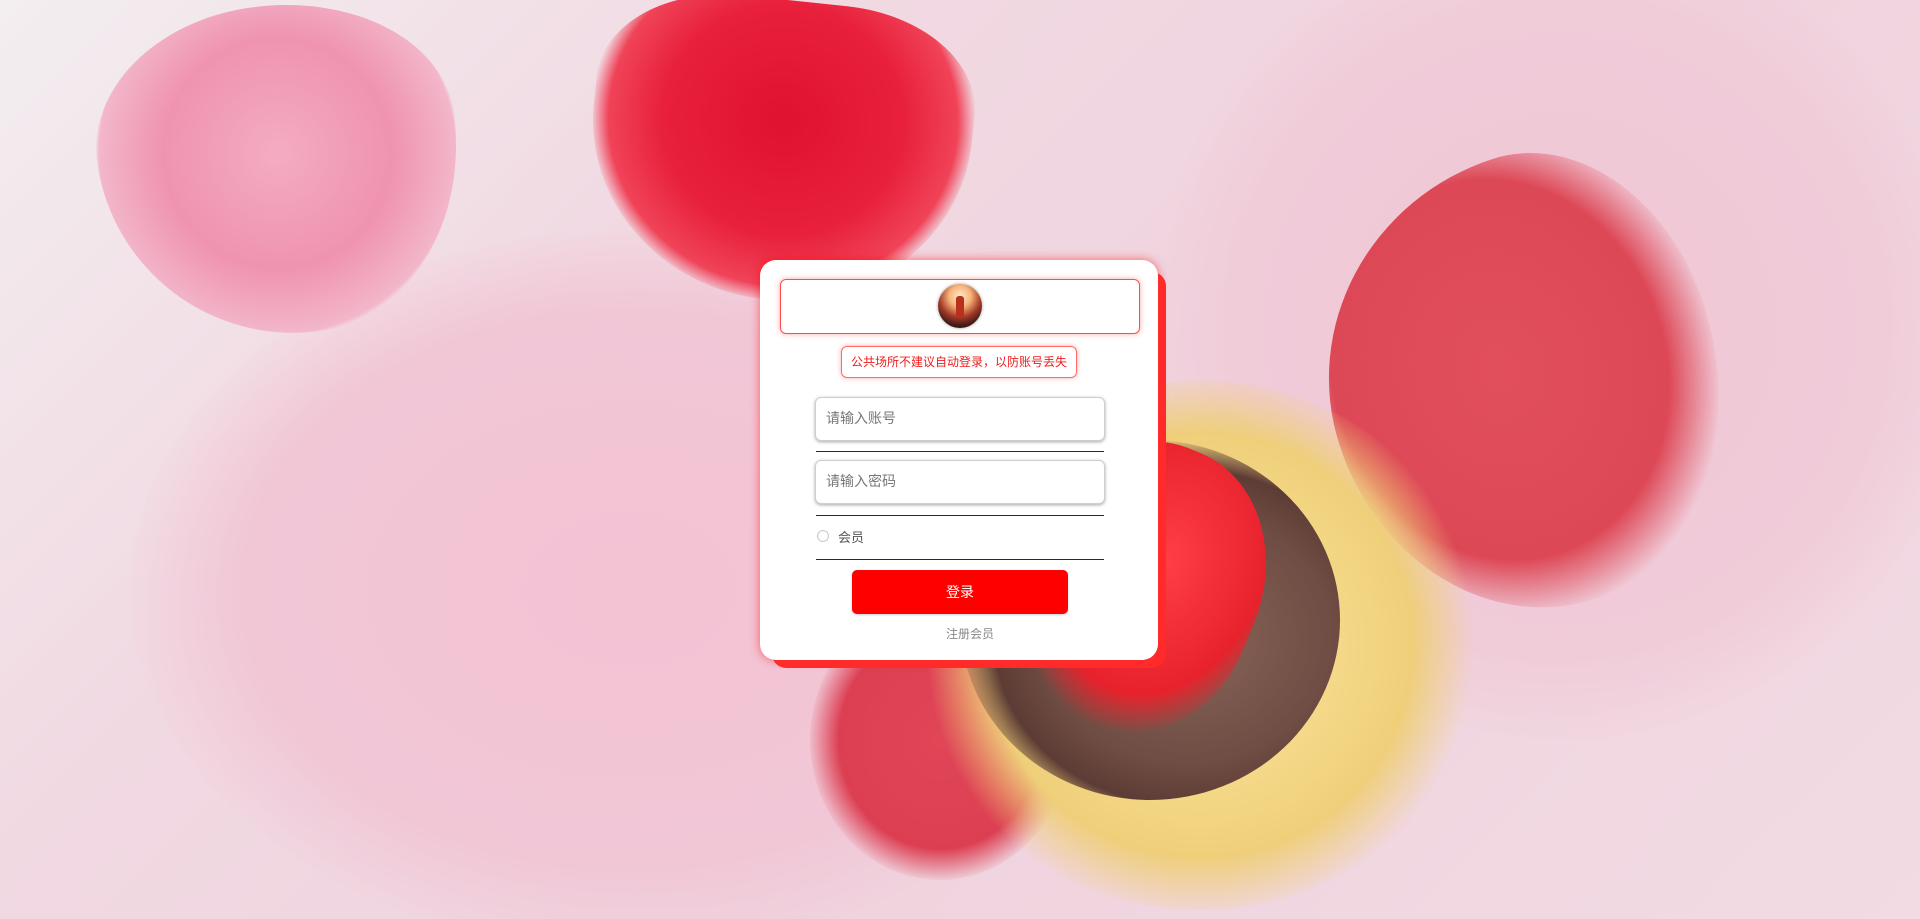 The image size is (1920, 919). Describe the element at coordinates (823, 536) in the screenshot. I see `member-radio` at that location.